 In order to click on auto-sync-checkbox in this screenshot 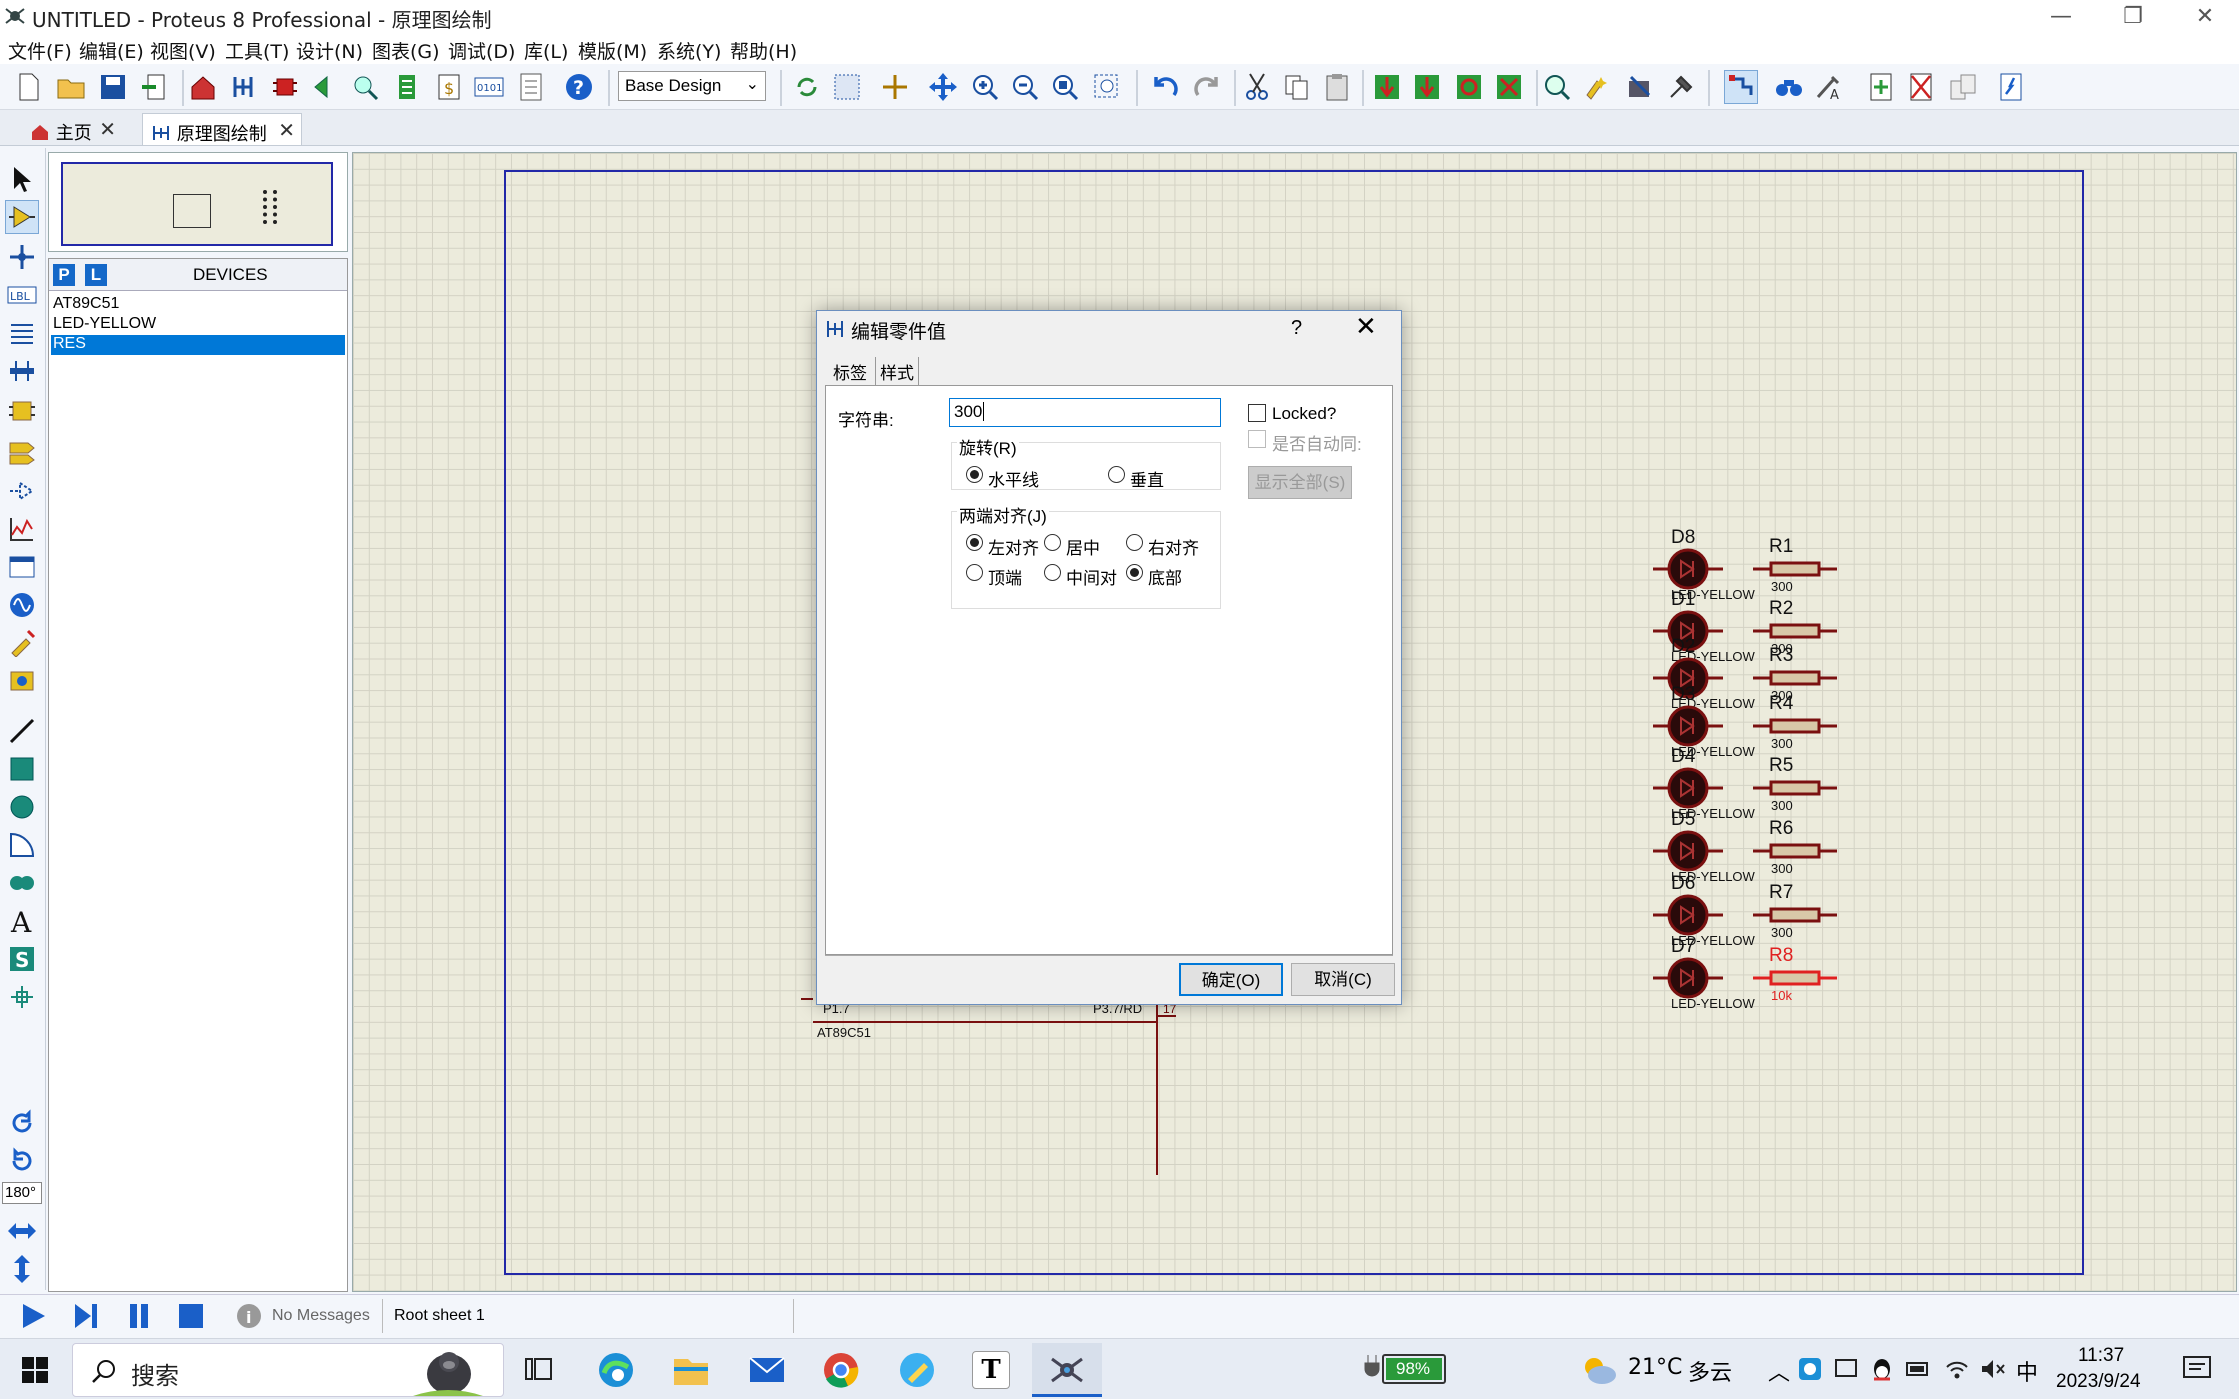, I will do `click(1257, 439)`.